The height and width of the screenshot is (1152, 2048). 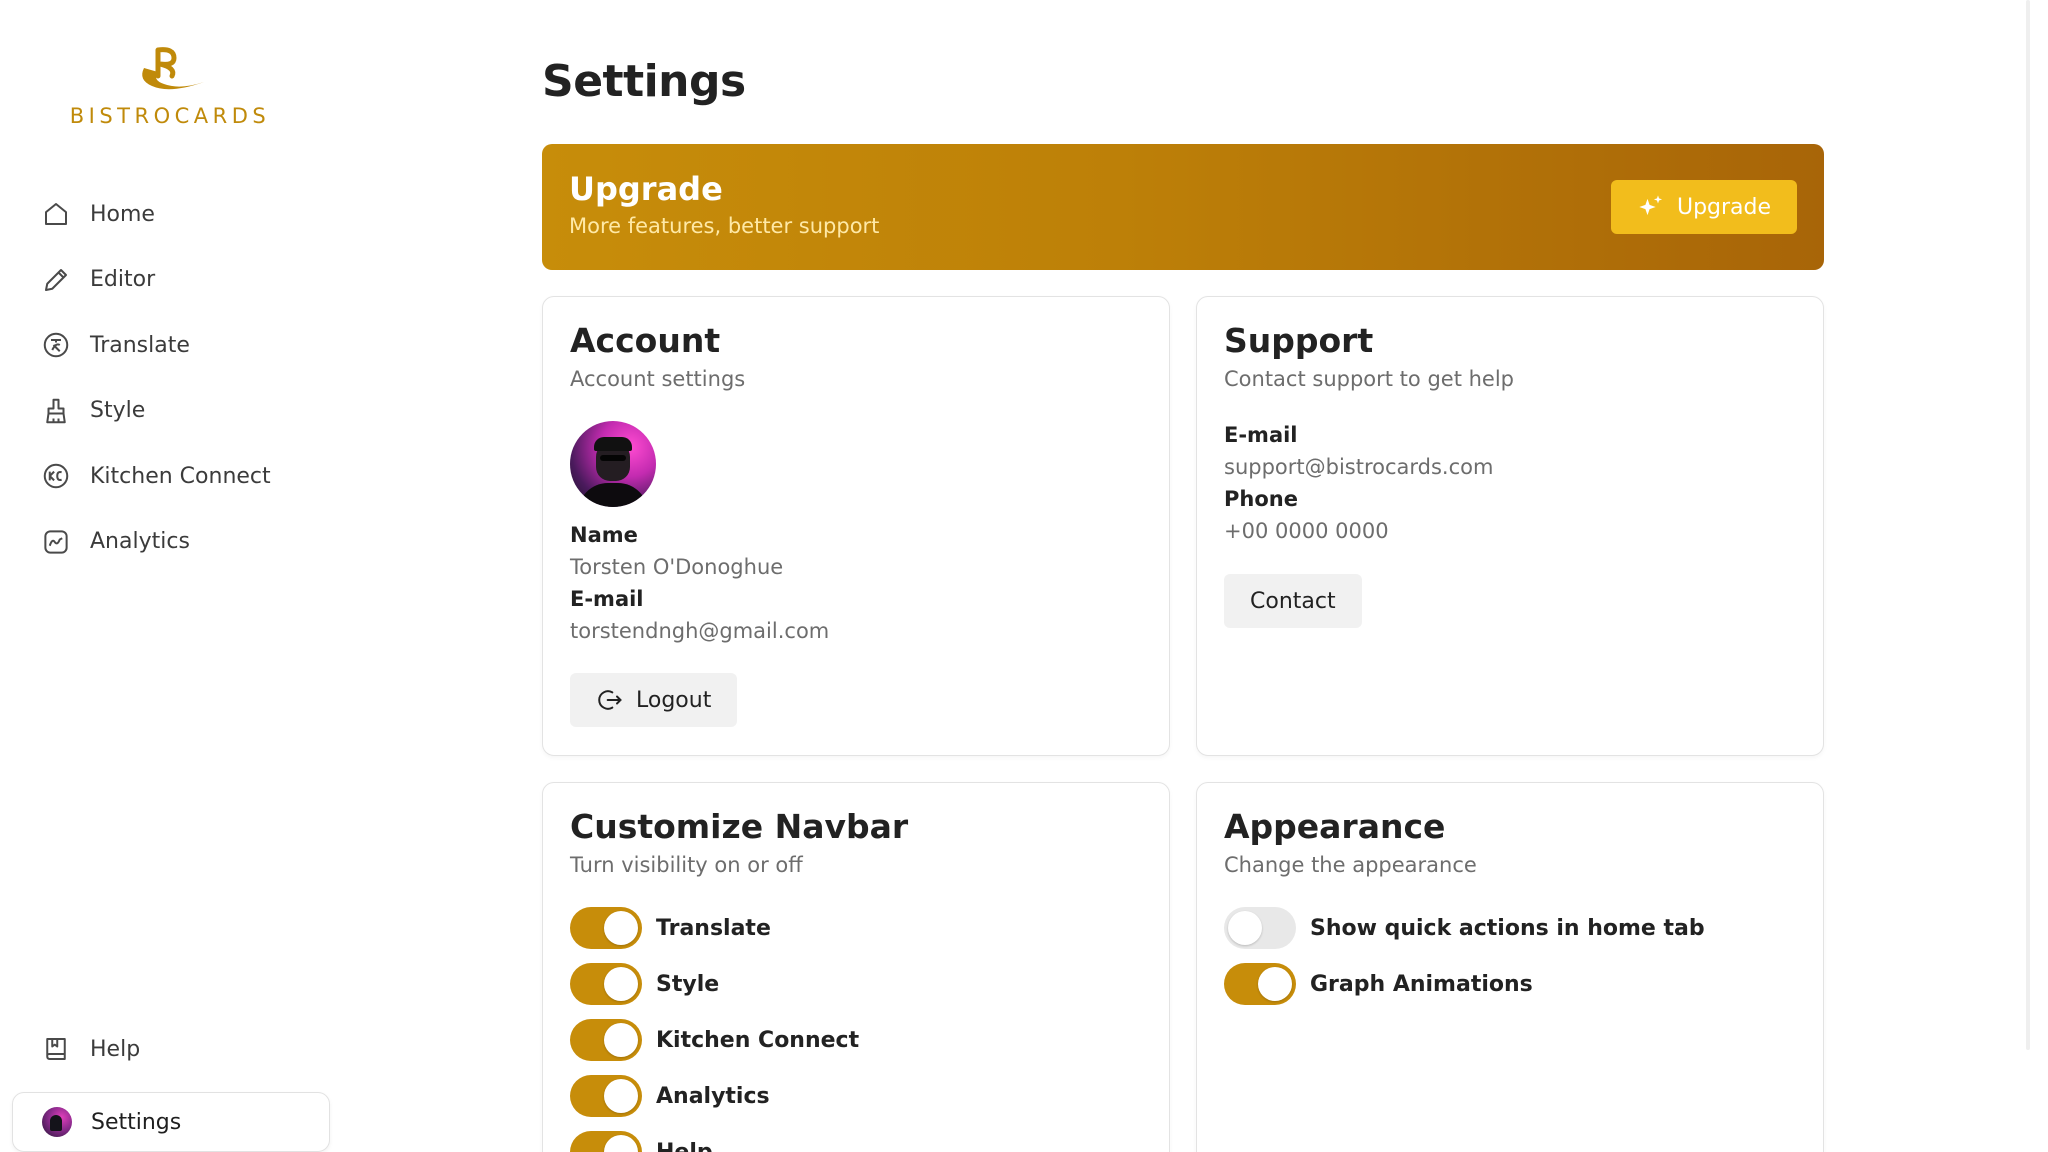 I want to click on toggle-help, so click(x=606, y=1141).